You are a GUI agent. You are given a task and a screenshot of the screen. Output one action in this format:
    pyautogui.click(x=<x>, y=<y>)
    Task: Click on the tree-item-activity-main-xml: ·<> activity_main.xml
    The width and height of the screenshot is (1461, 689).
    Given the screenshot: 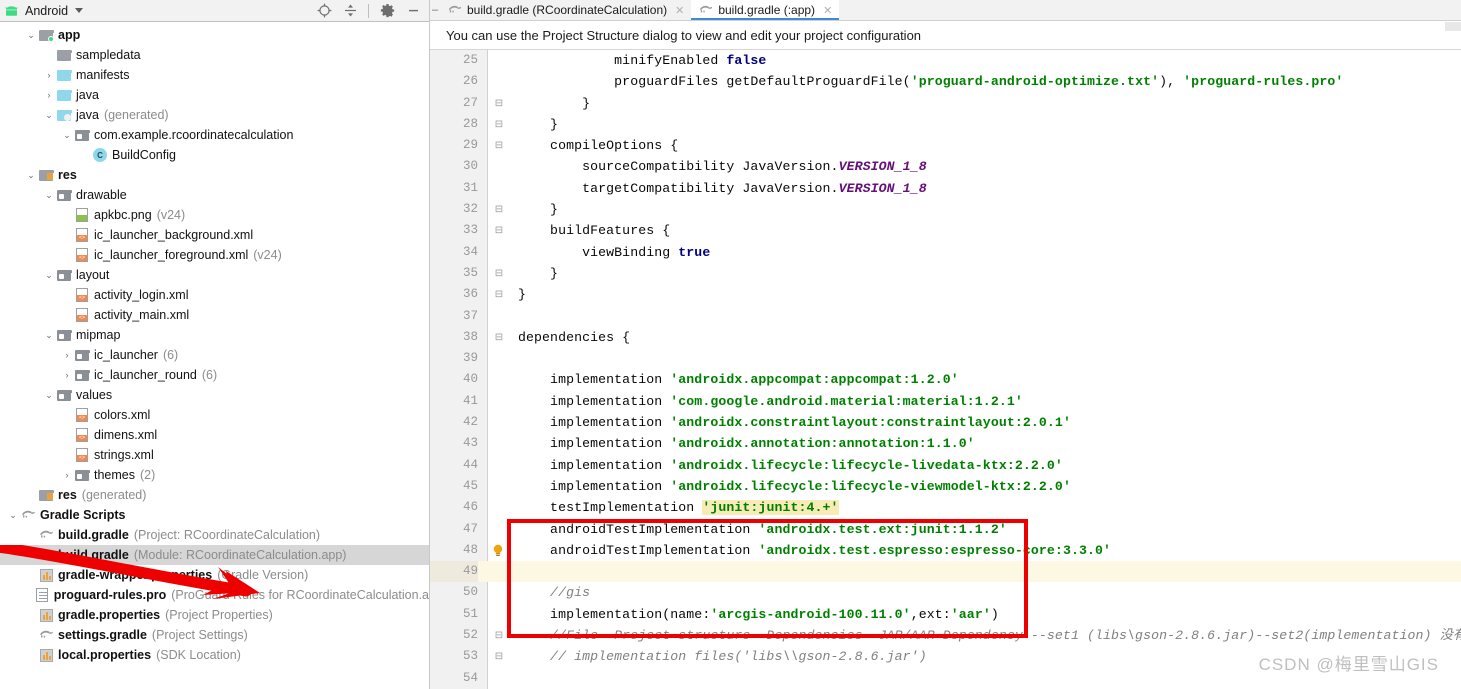 What is the action you would take?
    pyautogui.click(x=214, y=315)
    